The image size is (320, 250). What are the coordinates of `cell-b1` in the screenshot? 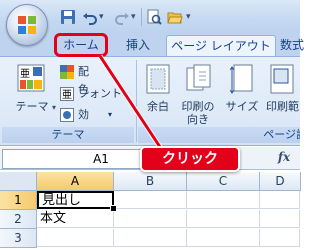 It's located at (150, 200).